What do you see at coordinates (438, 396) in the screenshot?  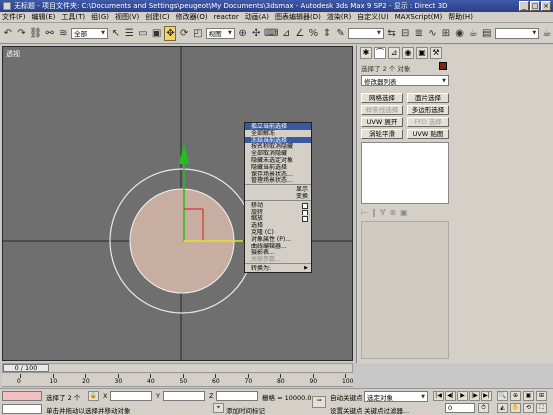 I see `go-to-start-icon: |◀` at bounding box center [438, 396].